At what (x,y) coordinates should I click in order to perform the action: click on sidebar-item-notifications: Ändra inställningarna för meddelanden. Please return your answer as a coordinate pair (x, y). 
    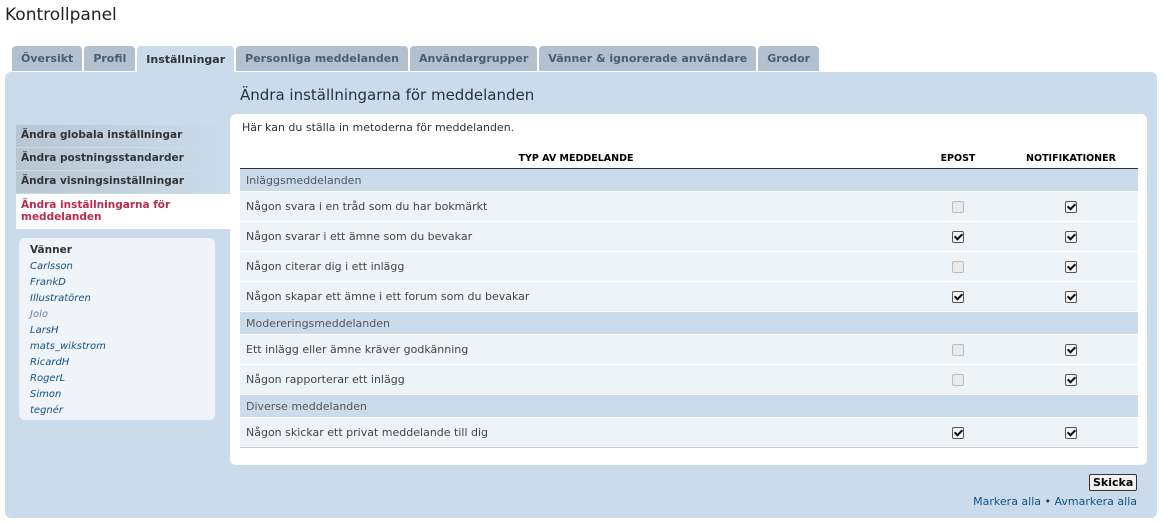
    Looking at the image, I should click on (123, 211).